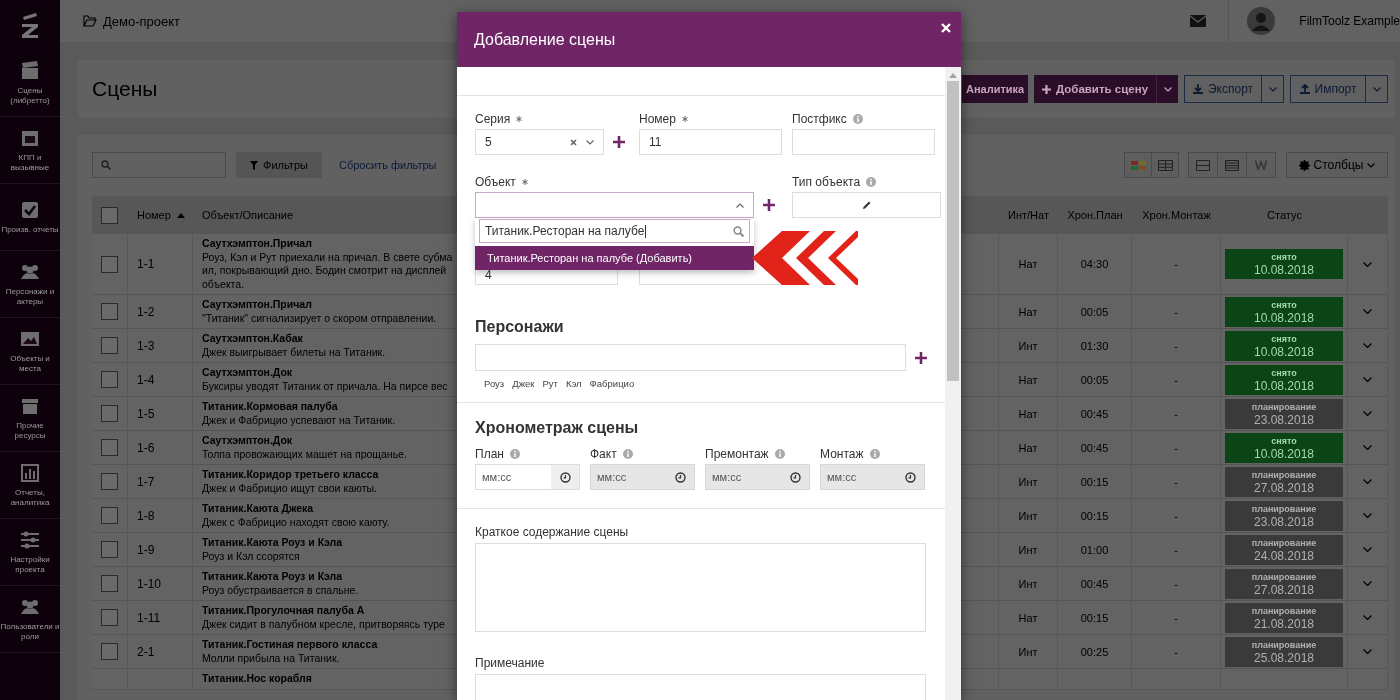 The height and width of the screenshot is (700, 1400). What do you see at coordinates (30, 351) in the screenshot?
I see `sidebar-item: Объекты и места` at bounding box center [30, 351].